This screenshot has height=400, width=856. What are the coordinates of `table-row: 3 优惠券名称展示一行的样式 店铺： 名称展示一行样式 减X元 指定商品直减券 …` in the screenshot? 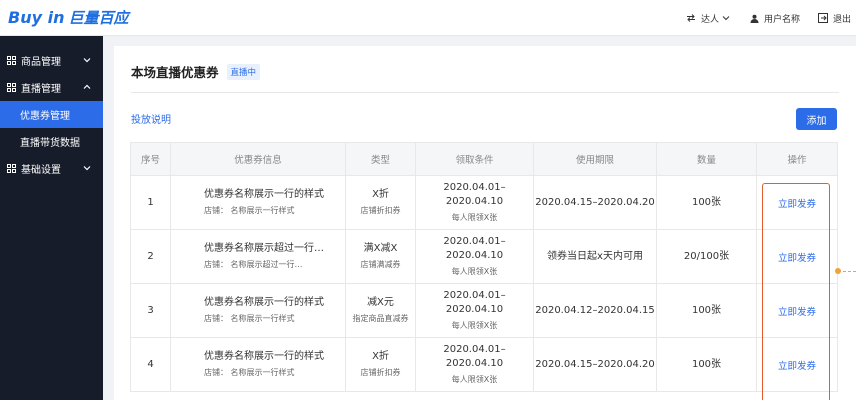 It's located at (484, 311).